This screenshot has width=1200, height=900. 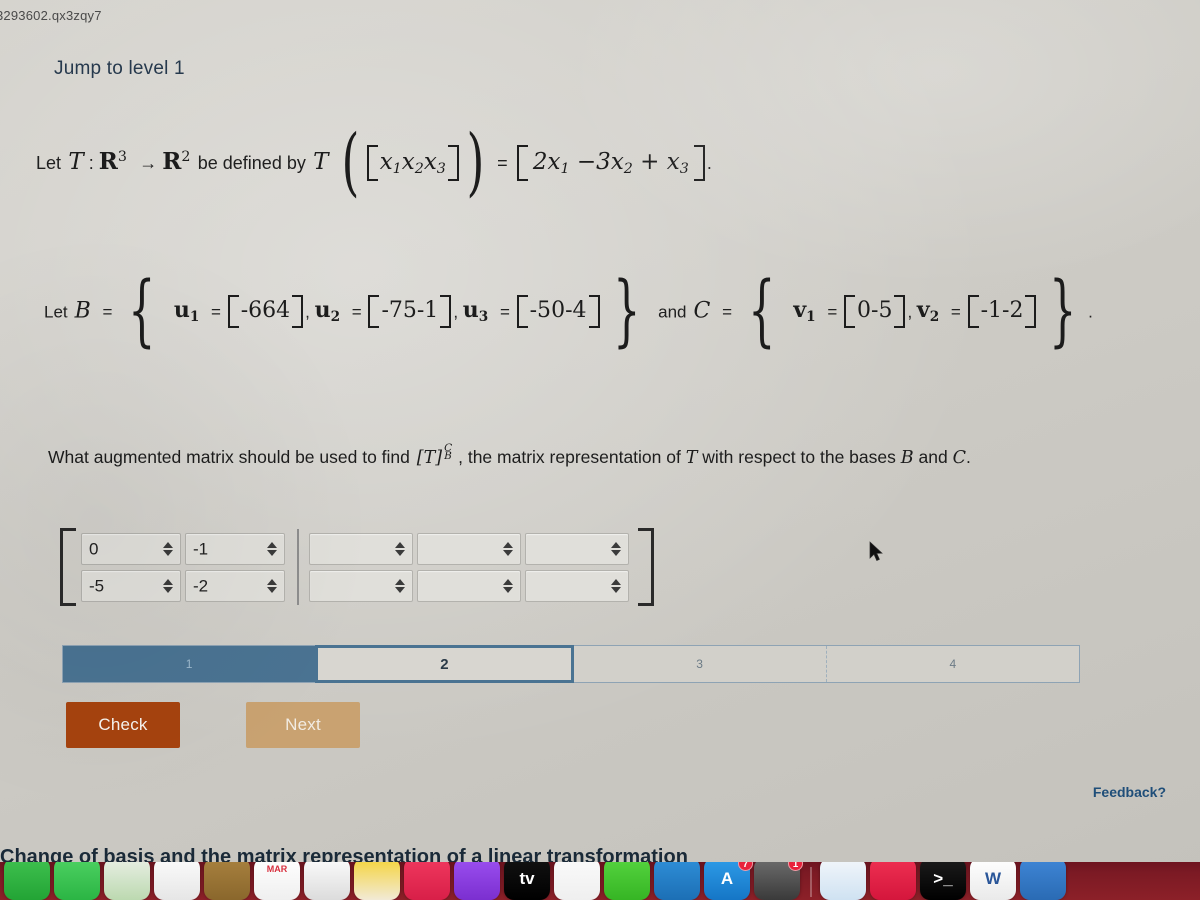 What do you see at coordinates (700, 664) in the screenshot?
I see `progress-step-3: 3` at bounding box center [700, 664].